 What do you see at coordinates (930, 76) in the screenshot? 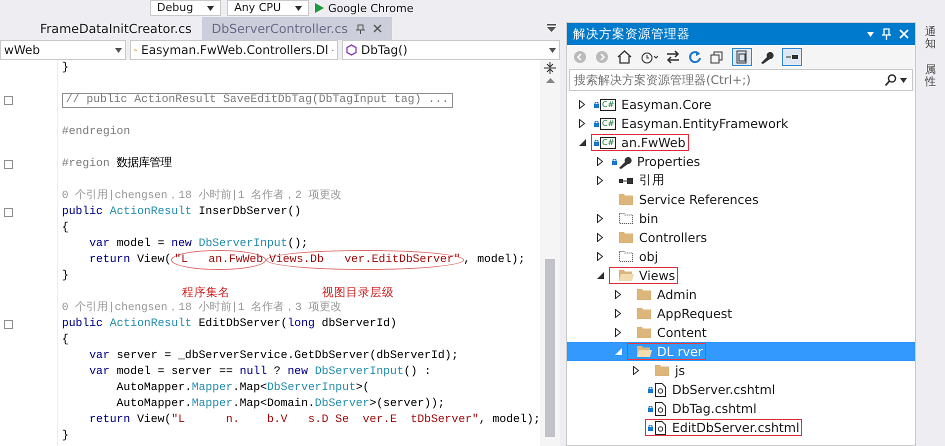
I see `side-tab: 属性` at bounding box center [930, 76].